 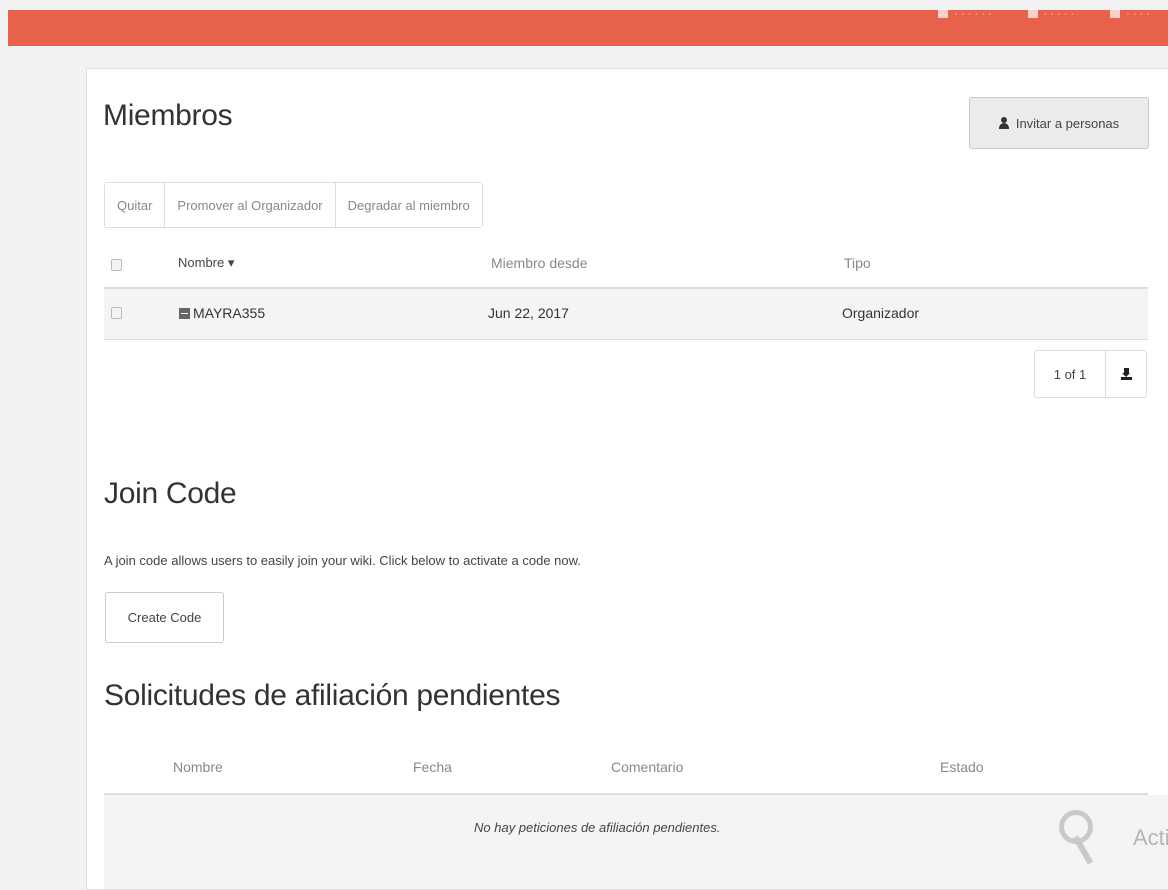 I want to click on topbar-item: · · · · · ·, so click(x=965, y=14).